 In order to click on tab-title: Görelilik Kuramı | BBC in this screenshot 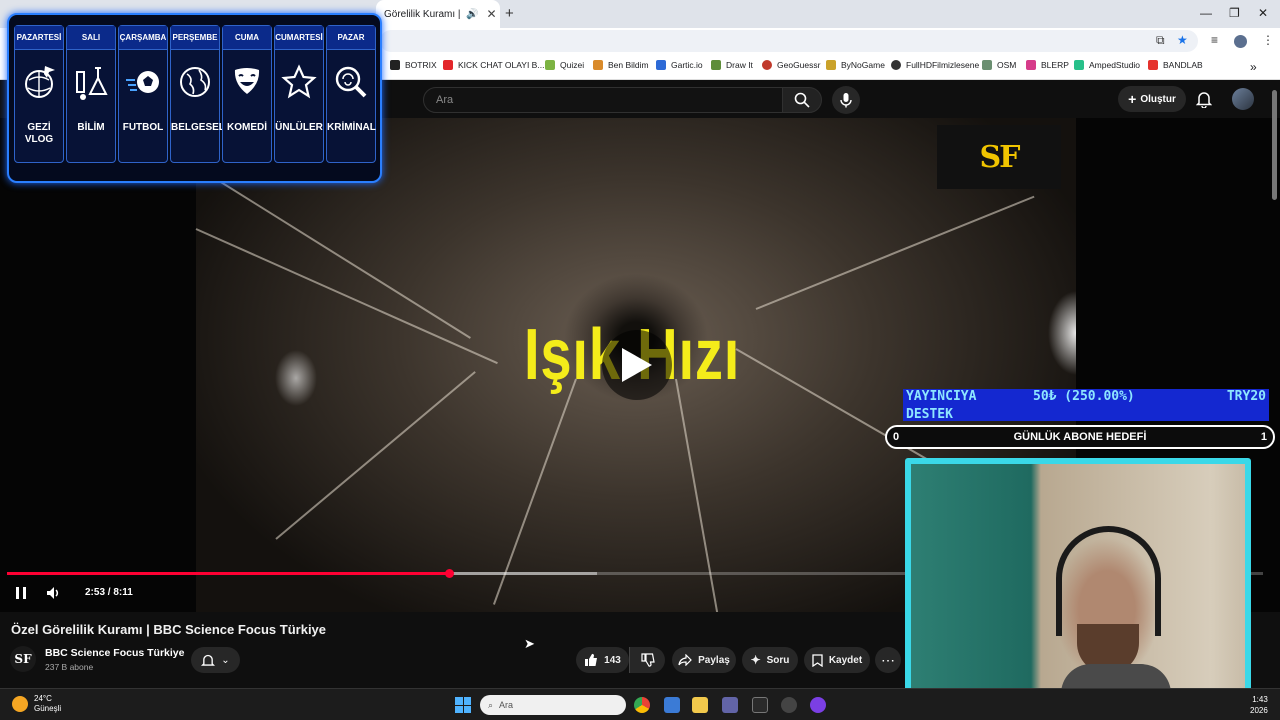, I will do `click(423, 14)`.